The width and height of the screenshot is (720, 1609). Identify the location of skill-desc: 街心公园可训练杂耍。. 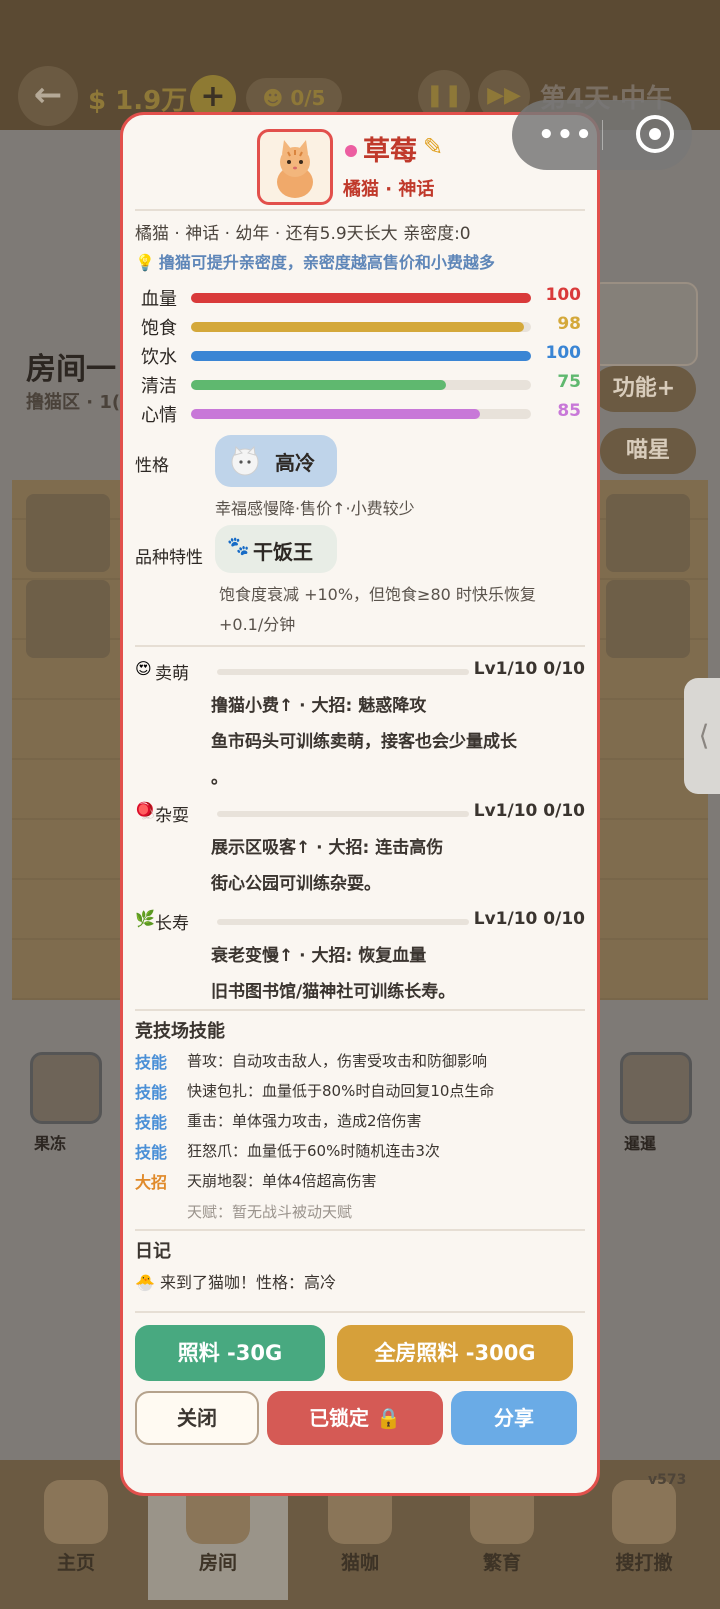
(296, 884).